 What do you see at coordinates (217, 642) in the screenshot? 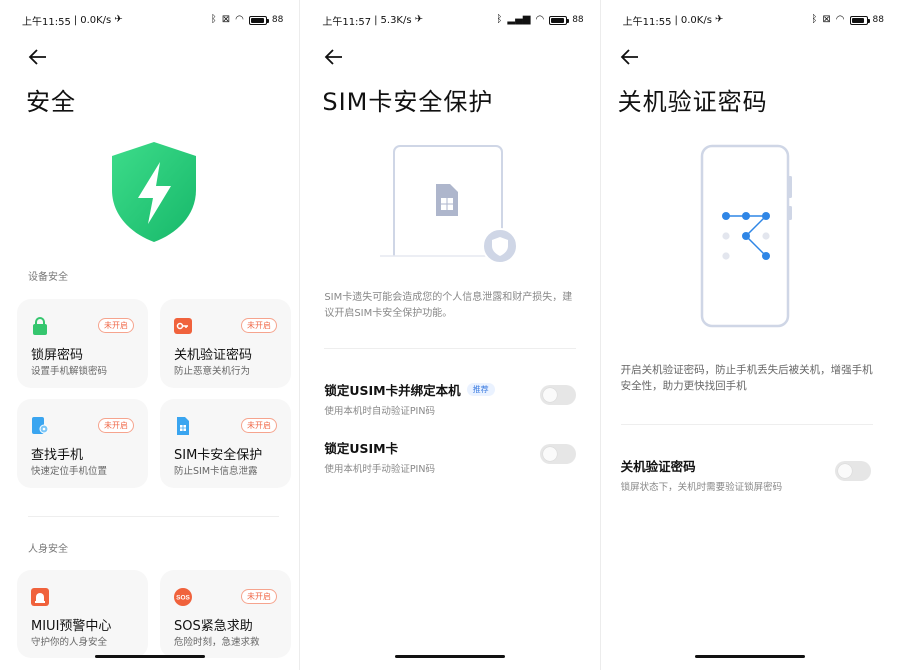
I see `card-subtitle: 危险时刻，急速求救` at bounding box center [217, 642].